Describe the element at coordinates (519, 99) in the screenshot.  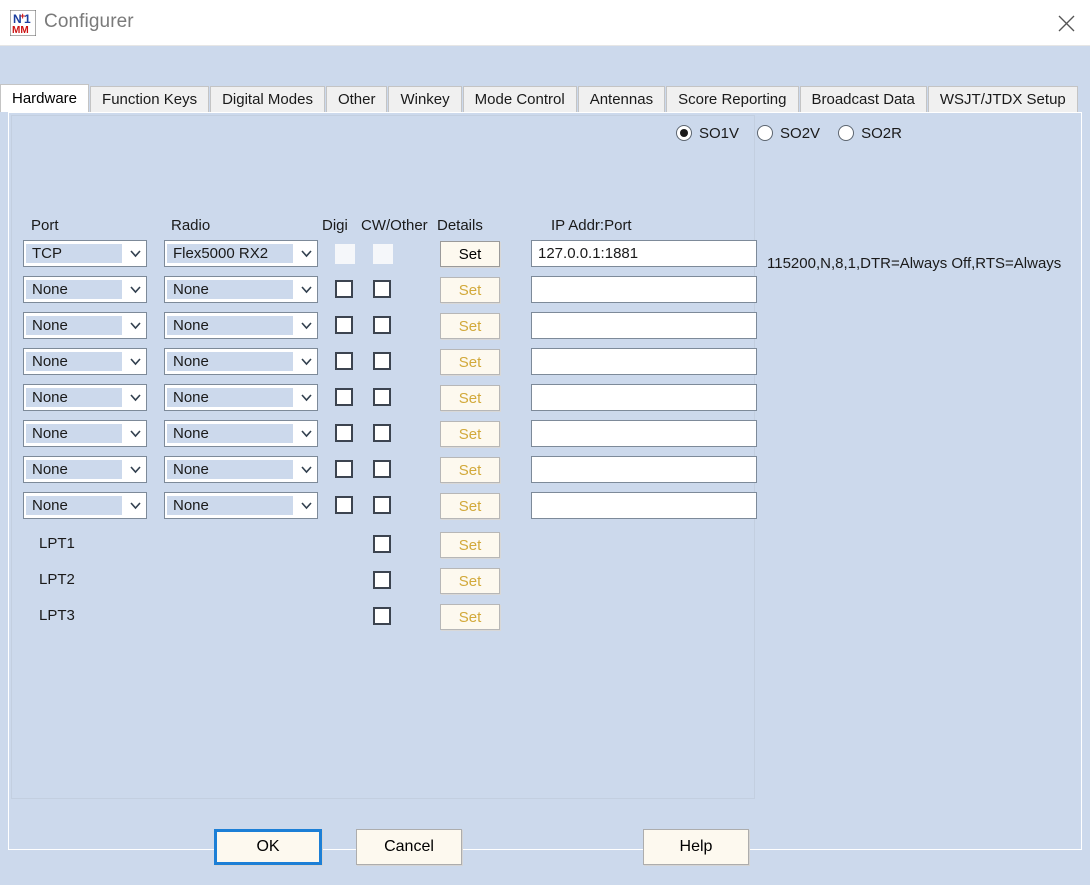
I see `tab-mode-control: Mode Control` at that location.